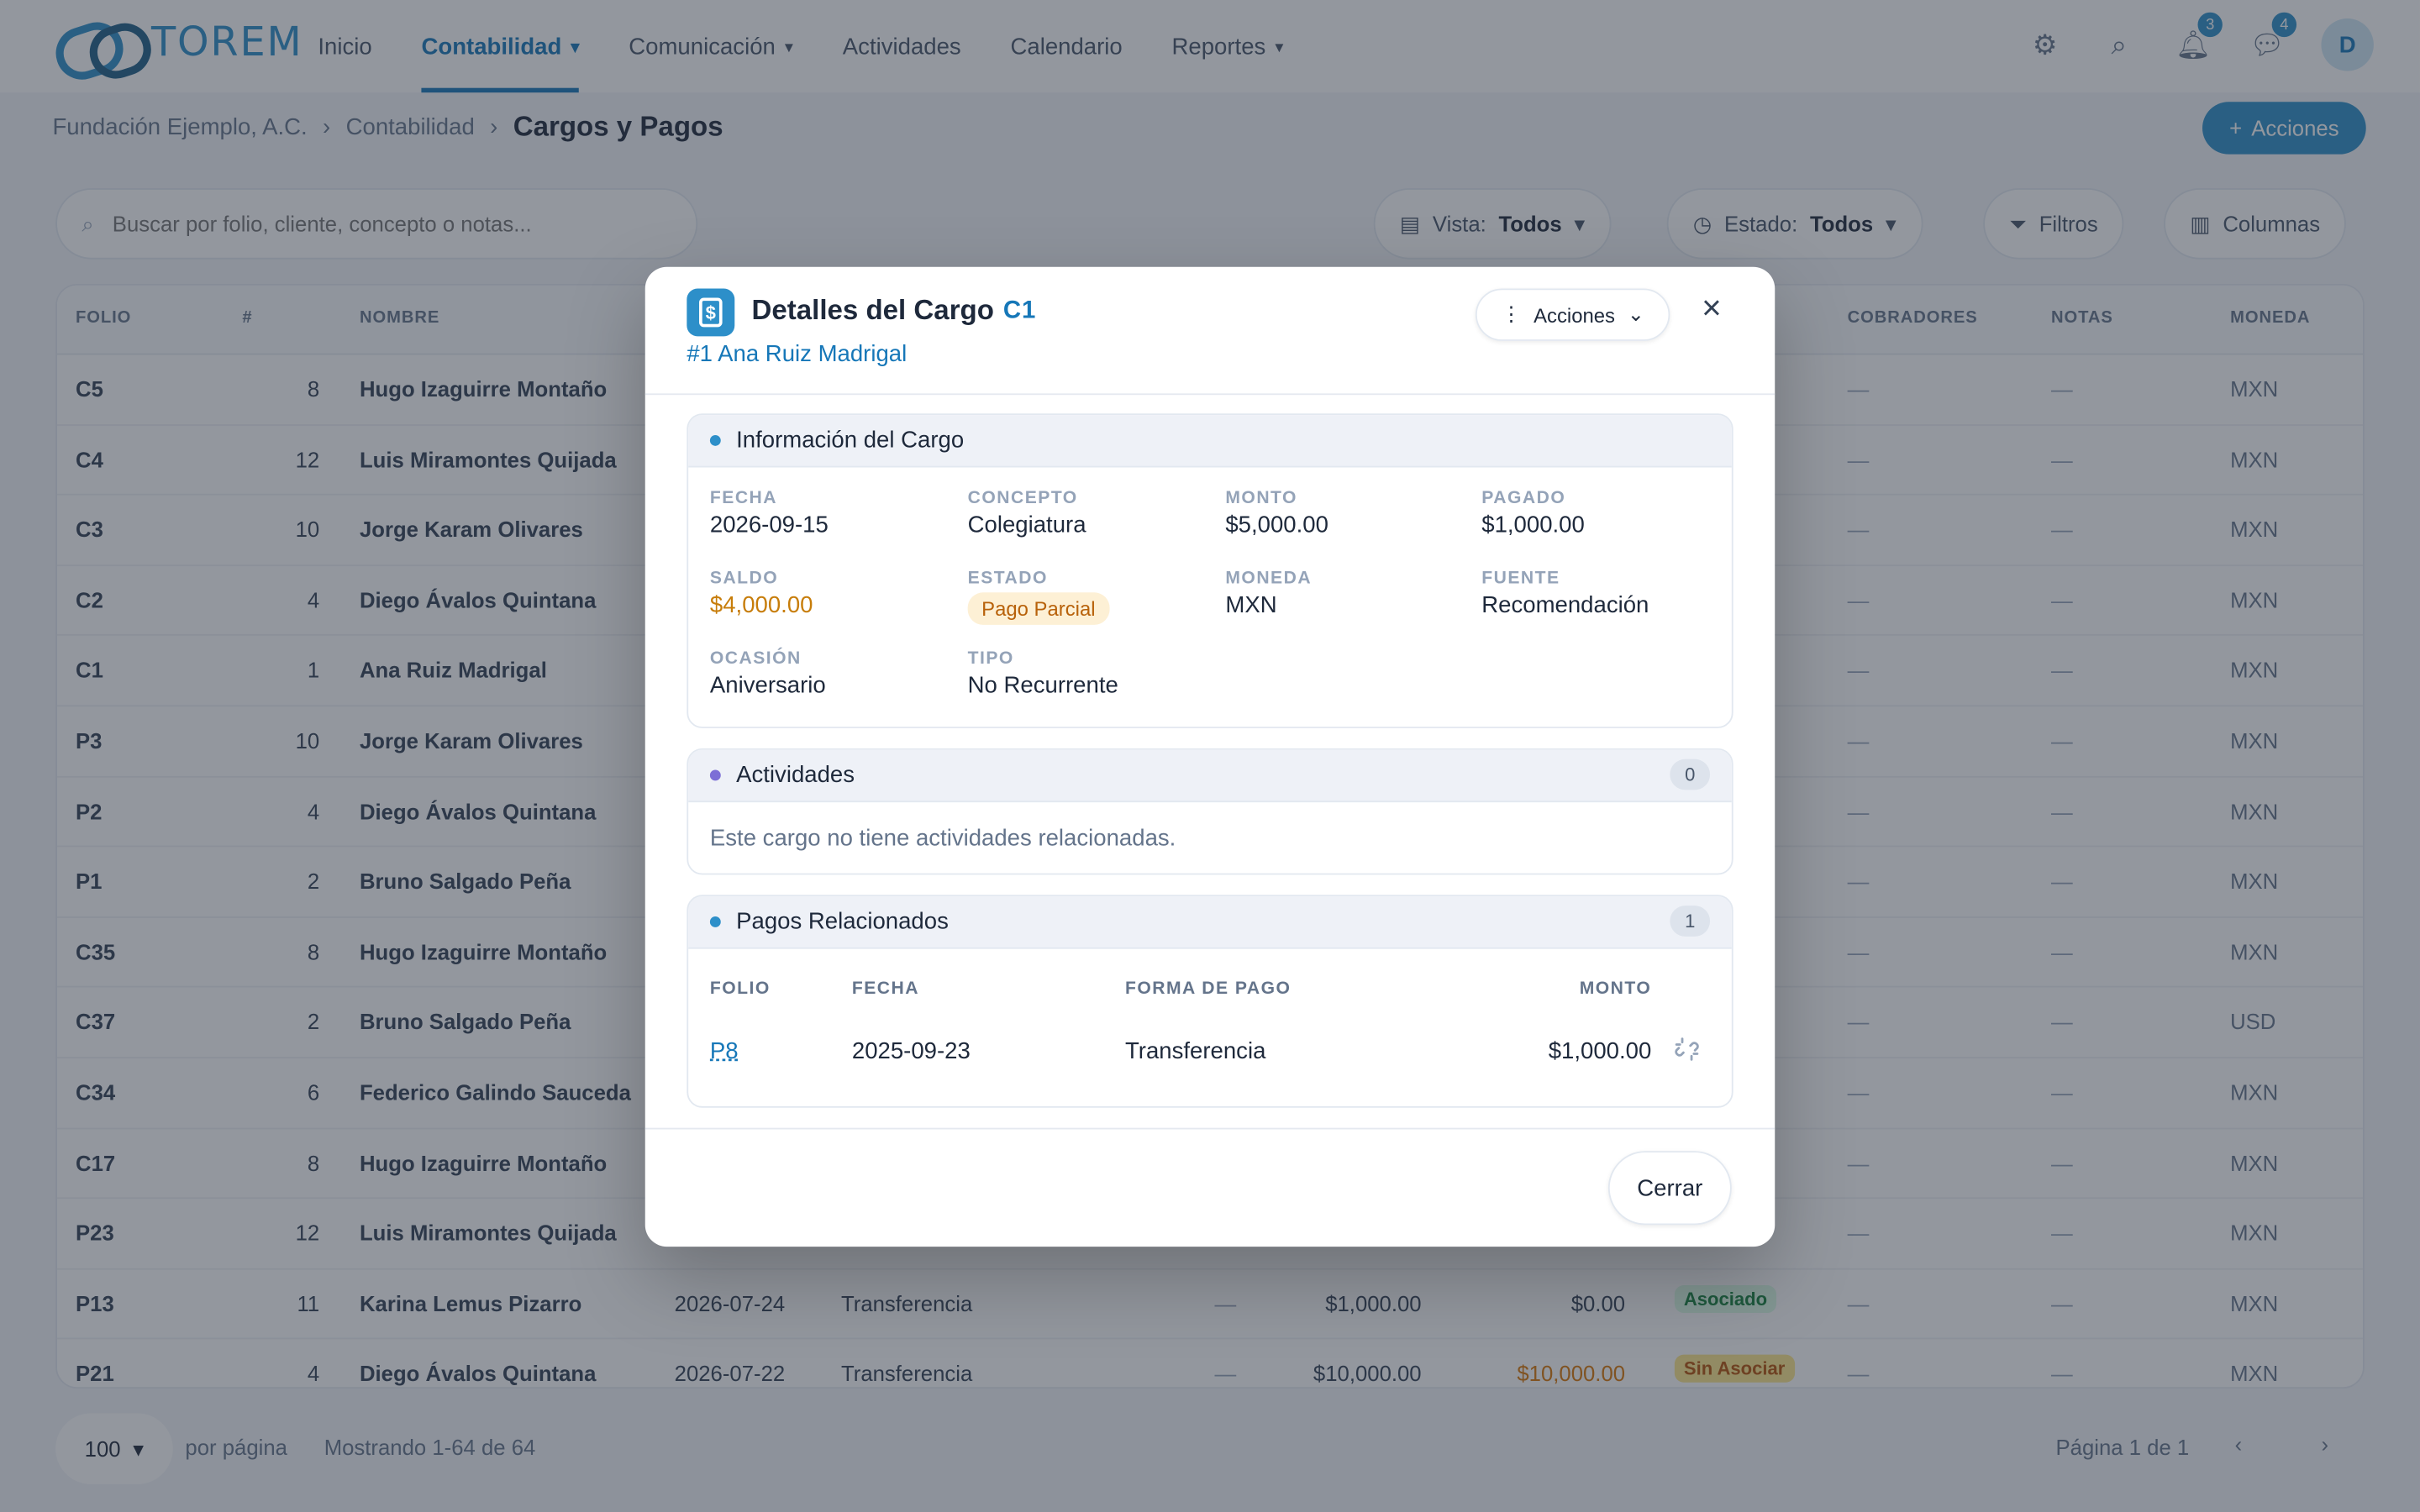 Image resolution: width=2420 pixels, height=1512 pixels. I want to click on field-label: ESTADO, so click(1007, 578).